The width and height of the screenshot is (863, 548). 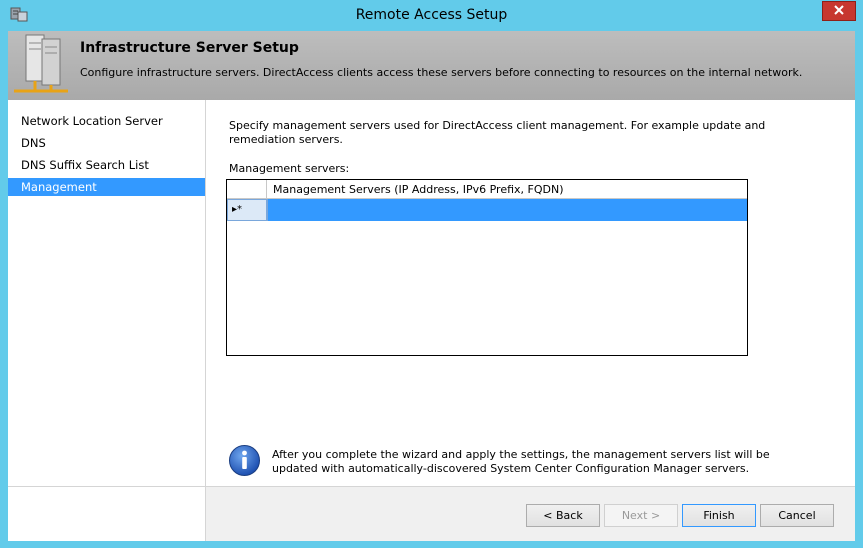 I want to click on window-title: Remote Access Setup, so click(x=431, y=15).